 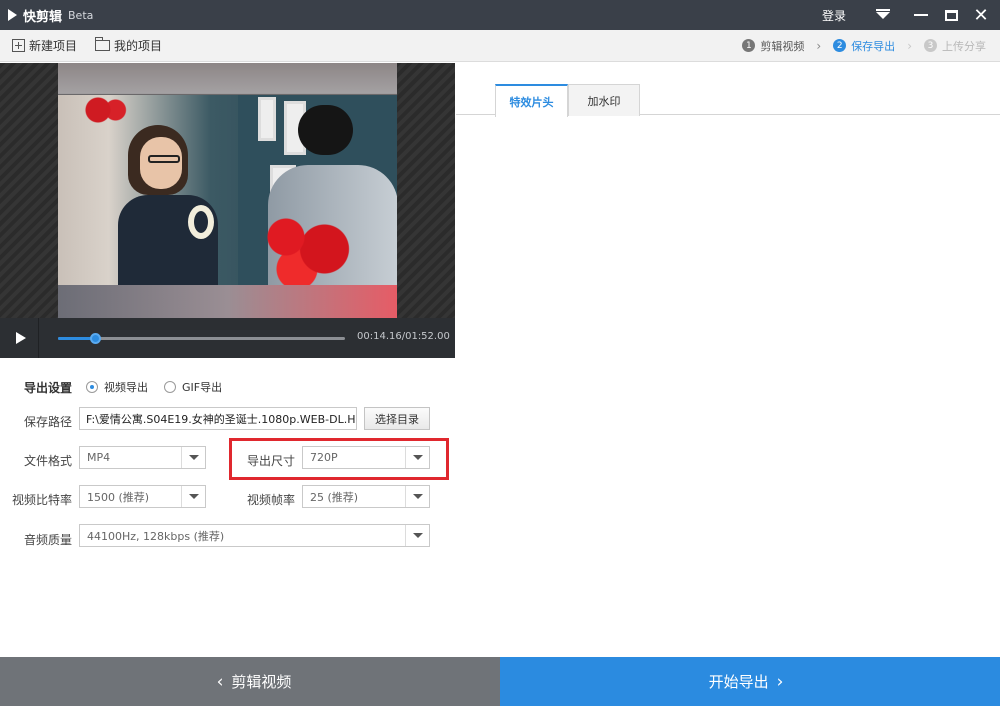 What do you see at coordinates (48, 540) in the screenshot?
I see `audio-quality-label: 音频质量` at bounding box center [48, 540].